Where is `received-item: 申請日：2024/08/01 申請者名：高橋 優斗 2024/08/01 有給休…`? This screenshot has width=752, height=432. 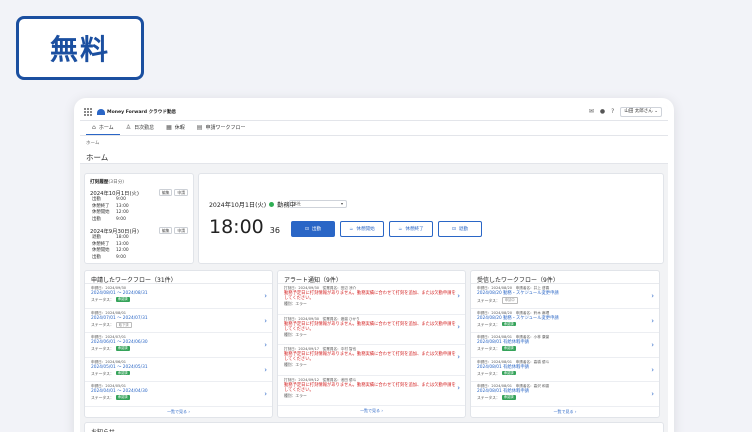
received-item: 申請日：2024/08/01 申請者名：高橋 優斗 2024/08/01 有給休… is located at coordinates (565, 370).